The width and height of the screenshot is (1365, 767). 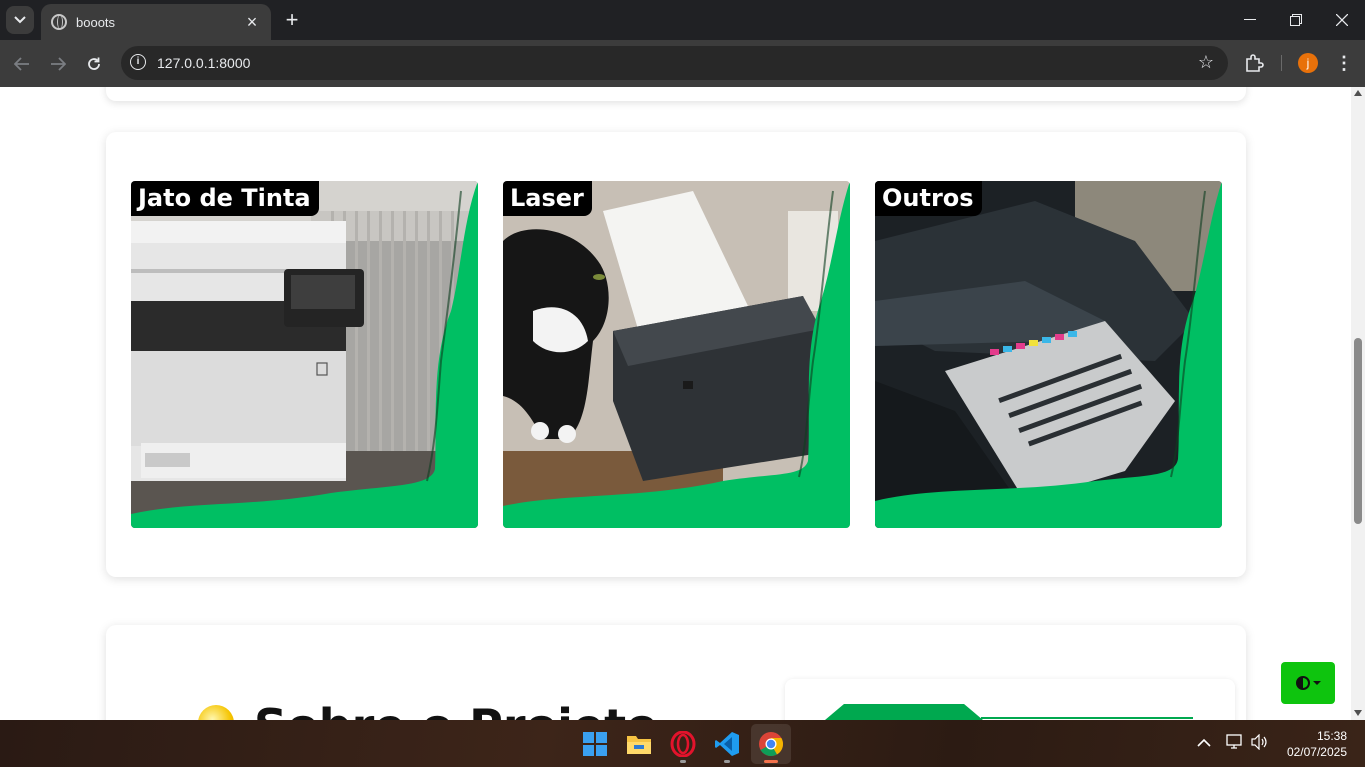 I want to click on chrome-icon, so click(x=771, y=744).